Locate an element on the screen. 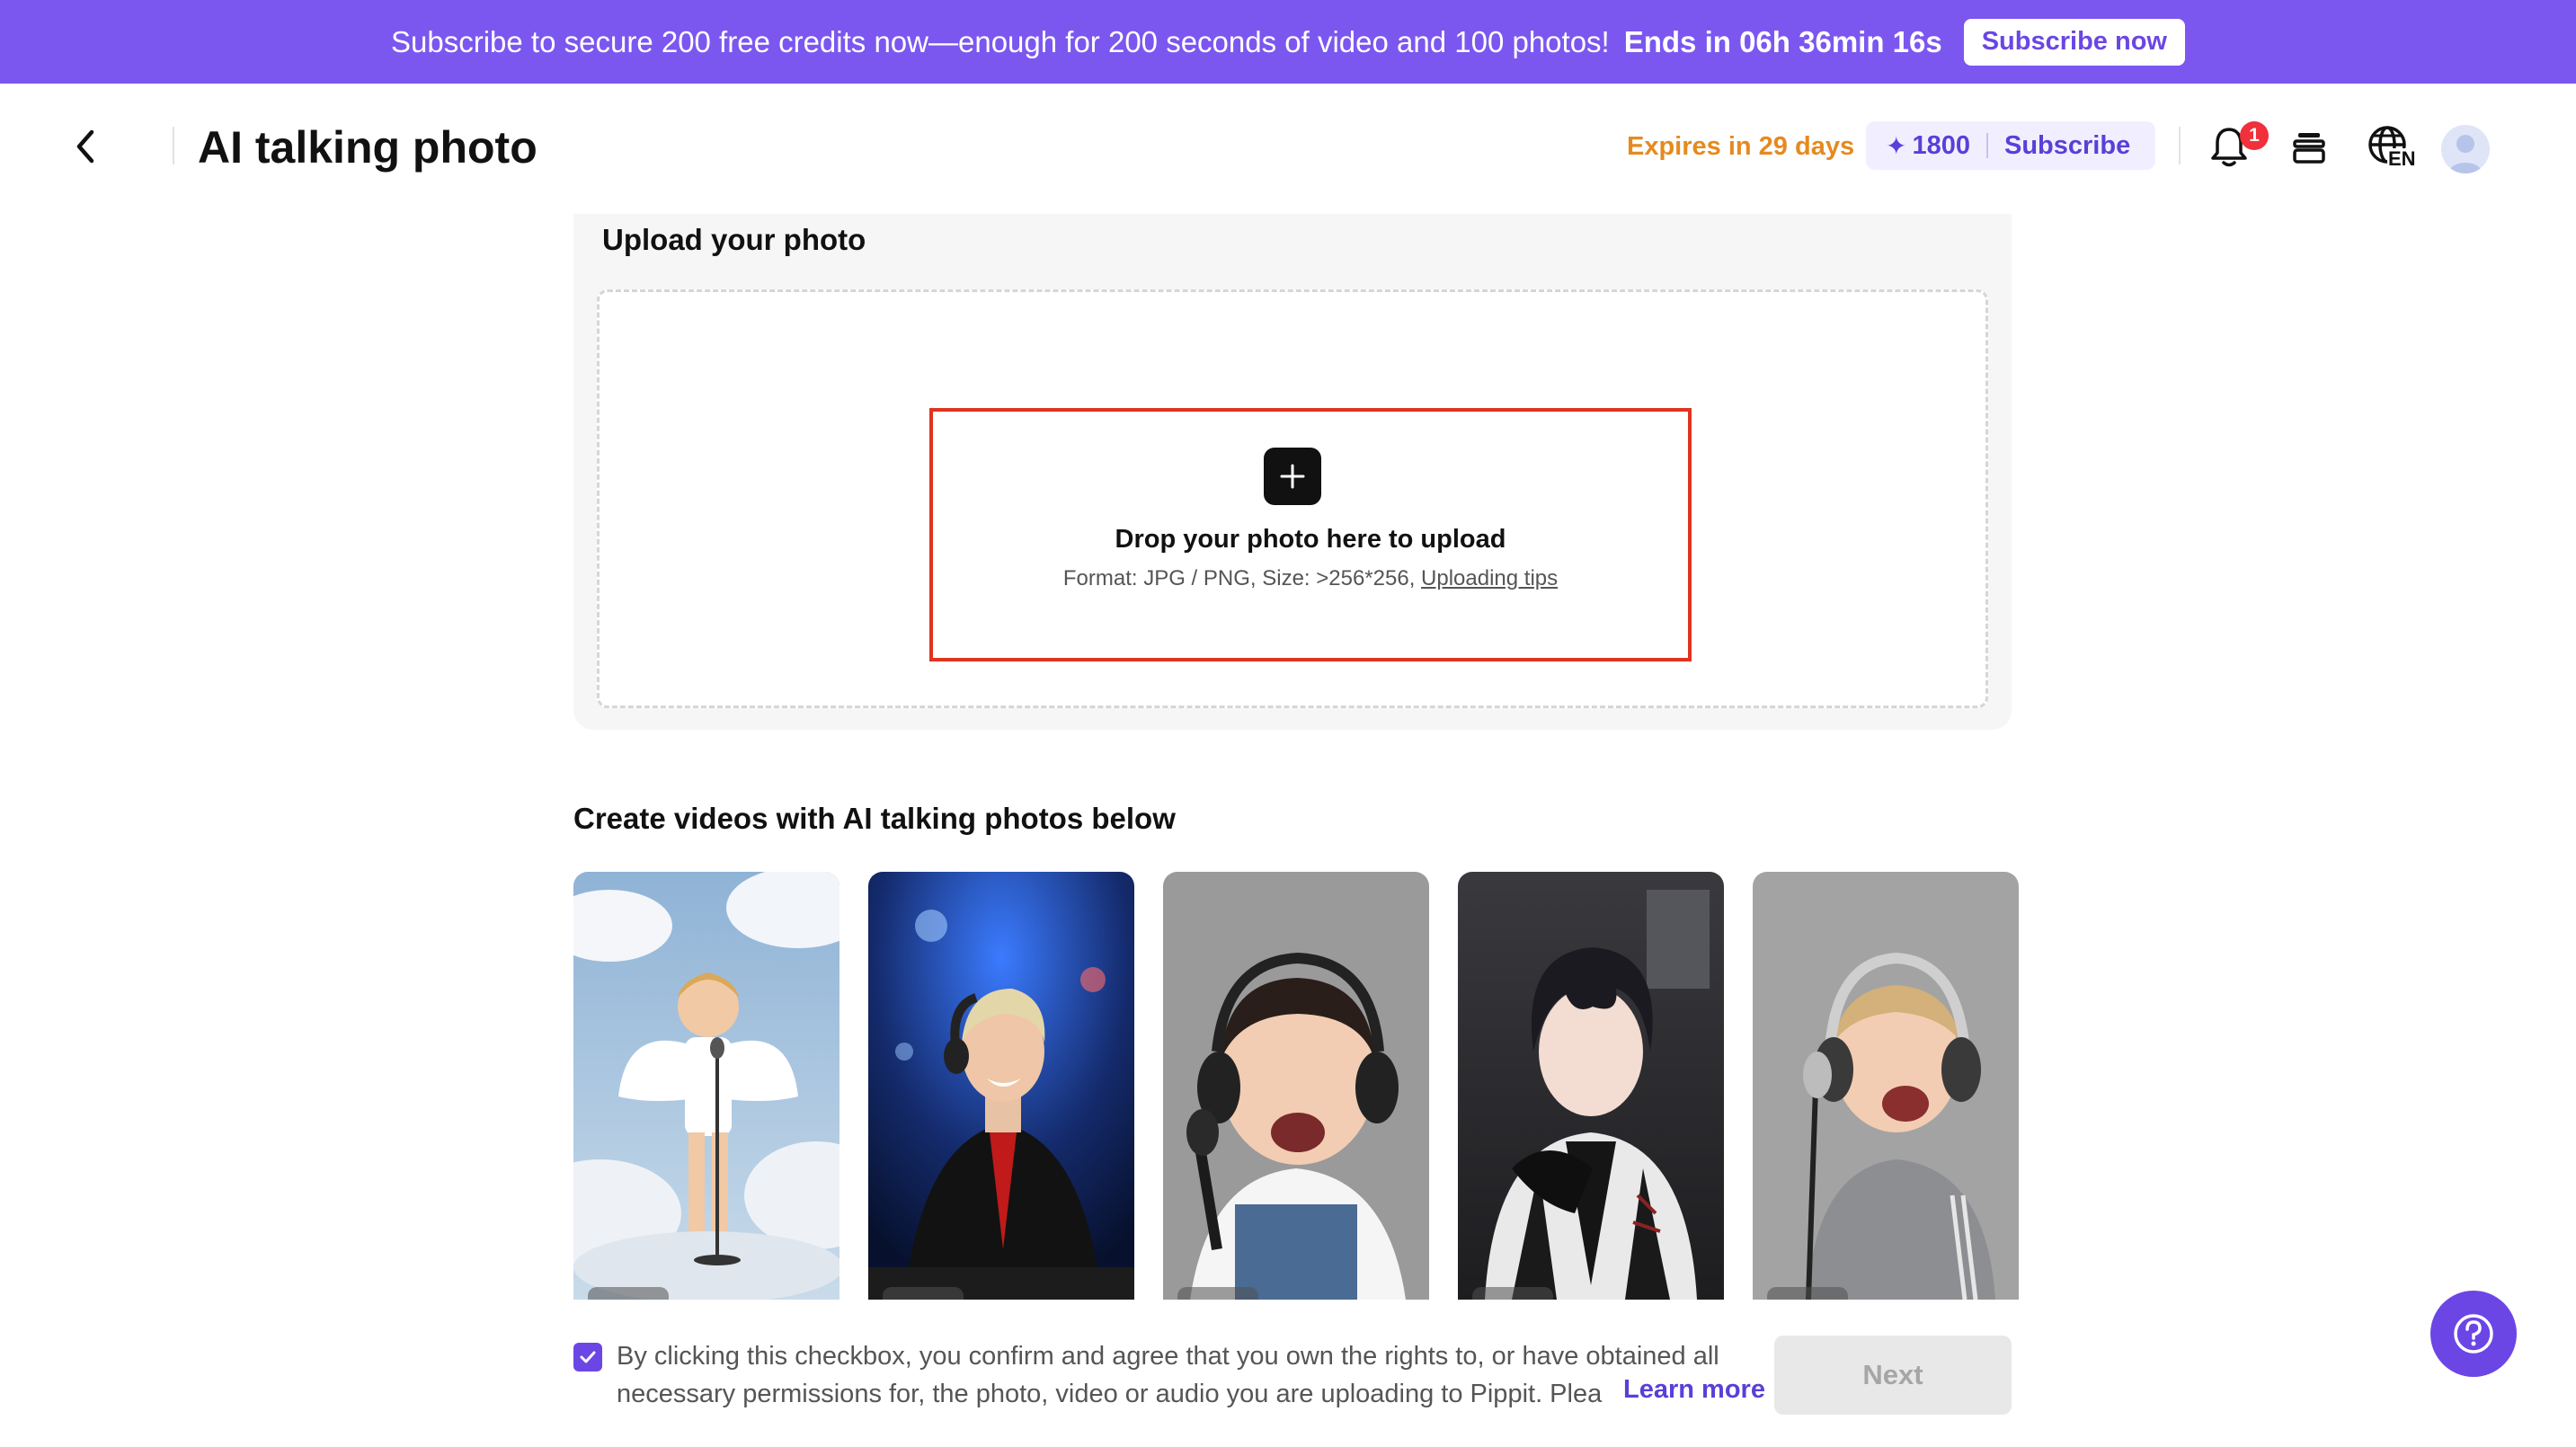  toddler-singing-image is located at coordinates (1886, 1086).